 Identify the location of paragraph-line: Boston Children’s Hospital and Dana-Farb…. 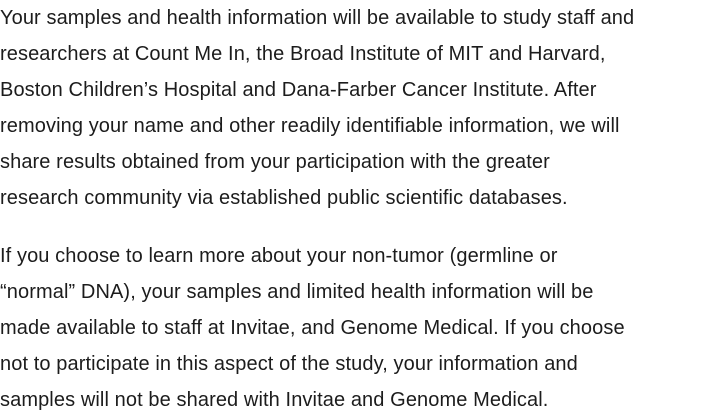
(298, 90).